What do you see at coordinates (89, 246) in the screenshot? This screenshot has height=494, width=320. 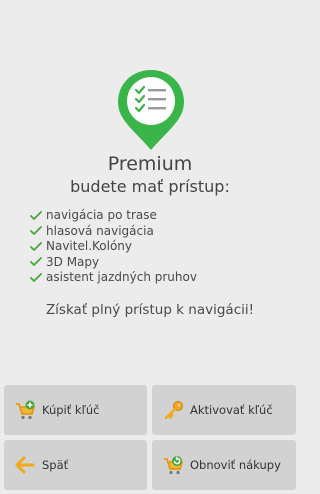 I see `feature-label: Navitel.Kolóny` at bounding box center [89, 246].